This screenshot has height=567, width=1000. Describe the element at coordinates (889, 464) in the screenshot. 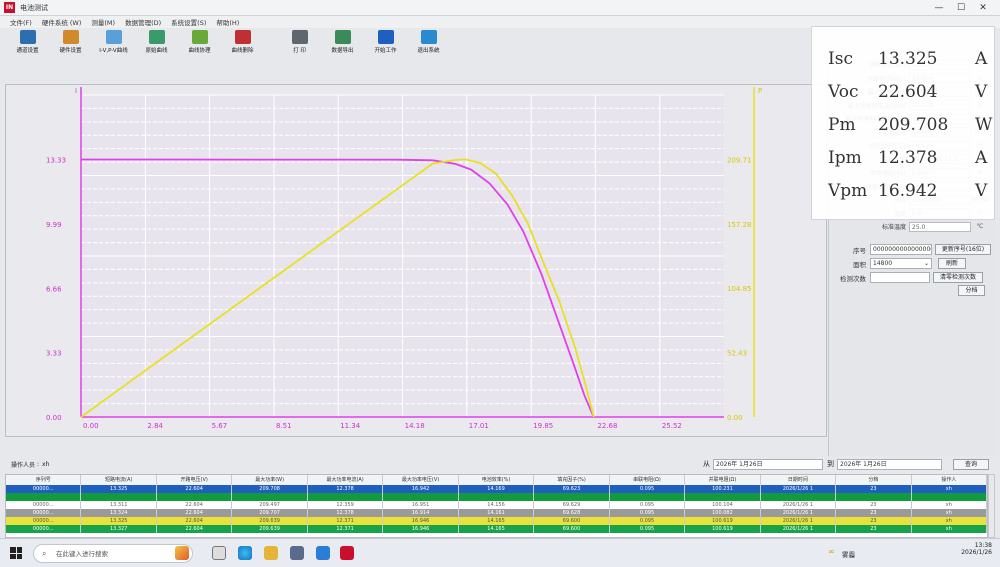

I see `to-date-picker: 2026年 1月26日` at that location.